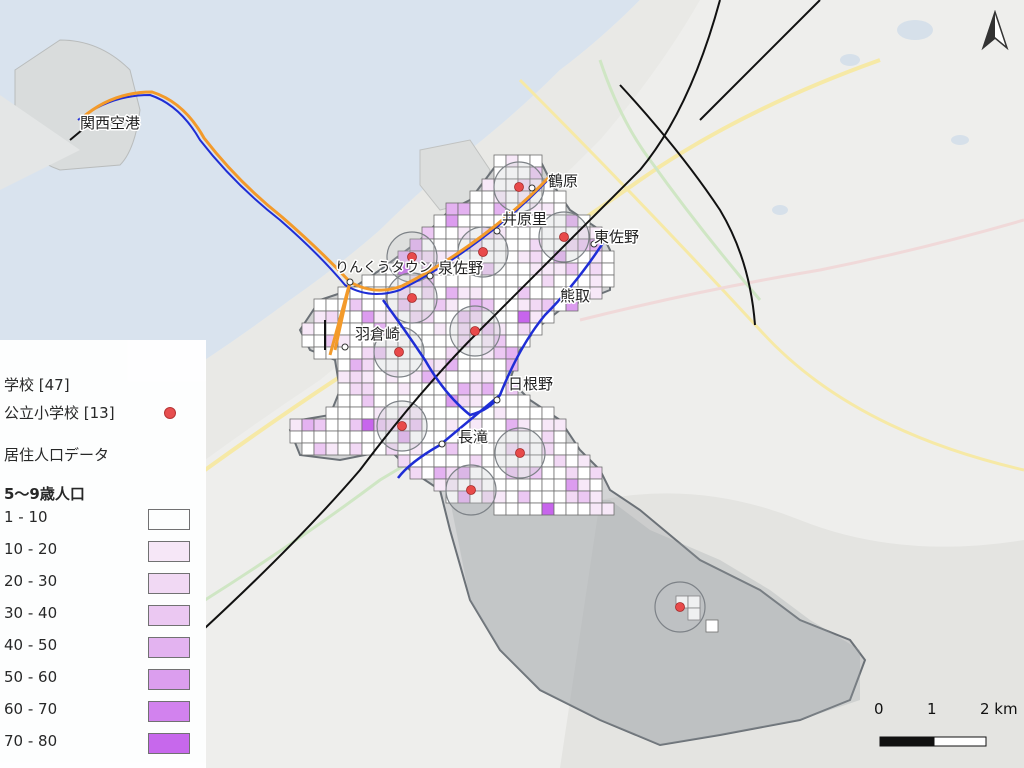 The image size is (1024, 768). Describe the element at coordinates (915, 30) in the screenshot. I see `pond` at that location.